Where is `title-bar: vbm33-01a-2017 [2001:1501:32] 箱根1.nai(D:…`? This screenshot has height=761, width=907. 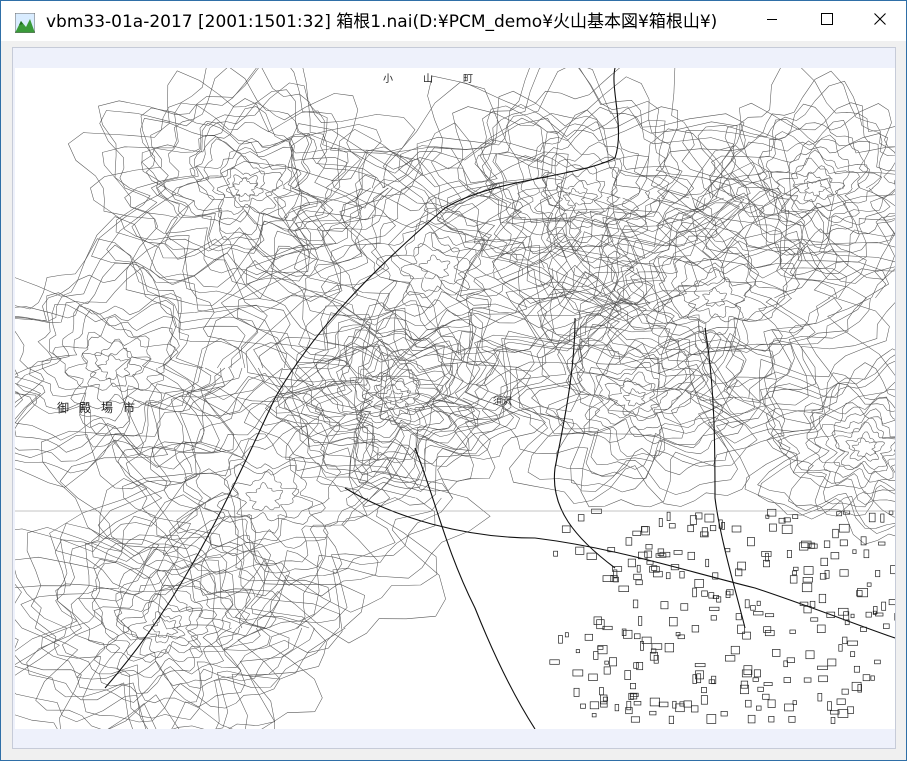
title-bar: vbm33-01a-2017 [2001:1501:32] 箱根1.nai(D:… is located at coordinates (453, 21).